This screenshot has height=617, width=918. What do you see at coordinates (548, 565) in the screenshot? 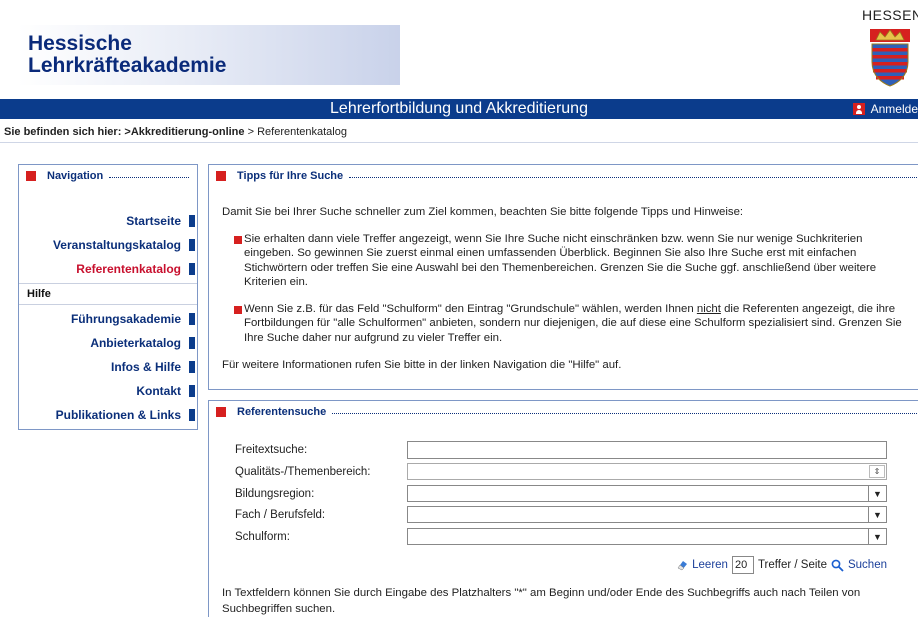
I see `search-actions: Leeren 20 Treffer / Seite Suchen` at bounding box center [548, 565].